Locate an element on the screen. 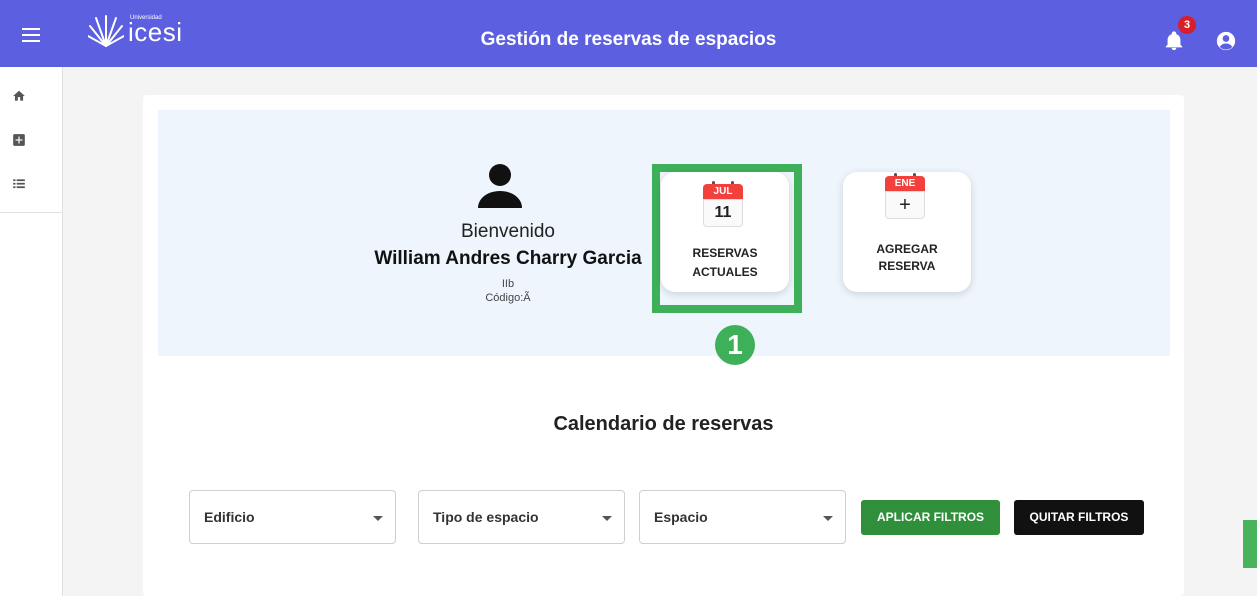 This screenshot has height=596, width=1257. tile-label-line2: ACTUALES is located at coordinates (725, 272).